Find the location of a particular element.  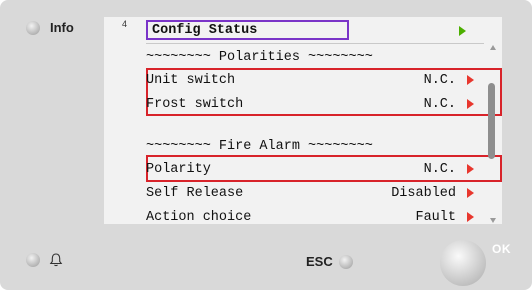

menu-row-action-choice: Action choice Fault is located at coordinates (315, 217).